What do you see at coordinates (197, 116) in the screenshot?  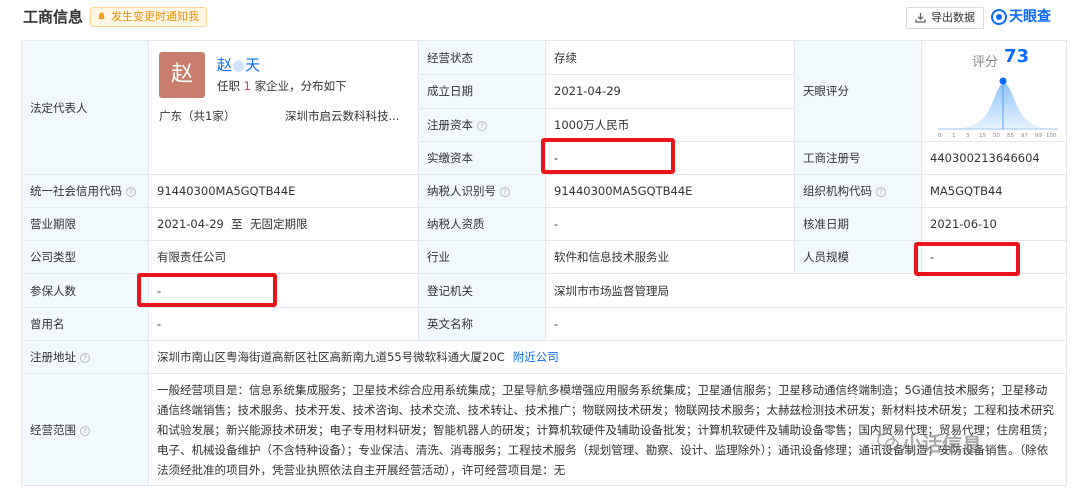 I see `rep-region: 广东（共1家）` at bounding box center [197, 116].